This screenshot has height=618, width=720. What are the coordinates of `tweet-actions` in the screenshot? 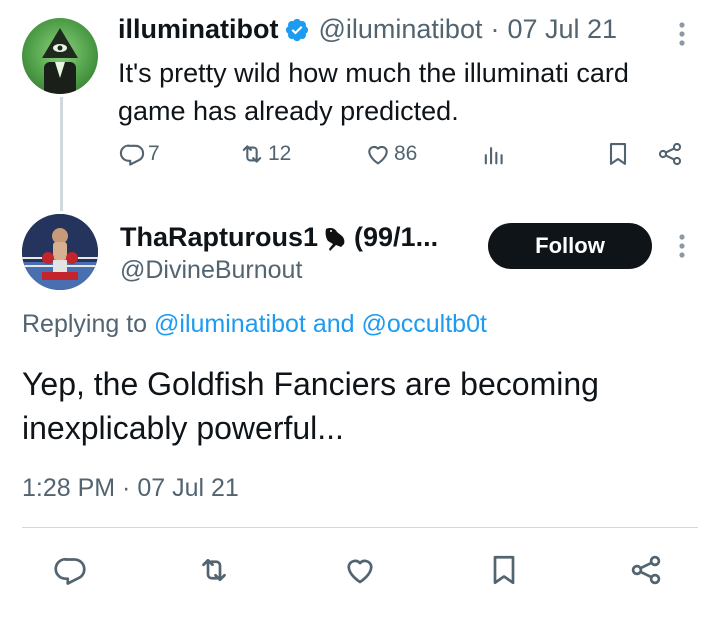 It's located at (360, 574).